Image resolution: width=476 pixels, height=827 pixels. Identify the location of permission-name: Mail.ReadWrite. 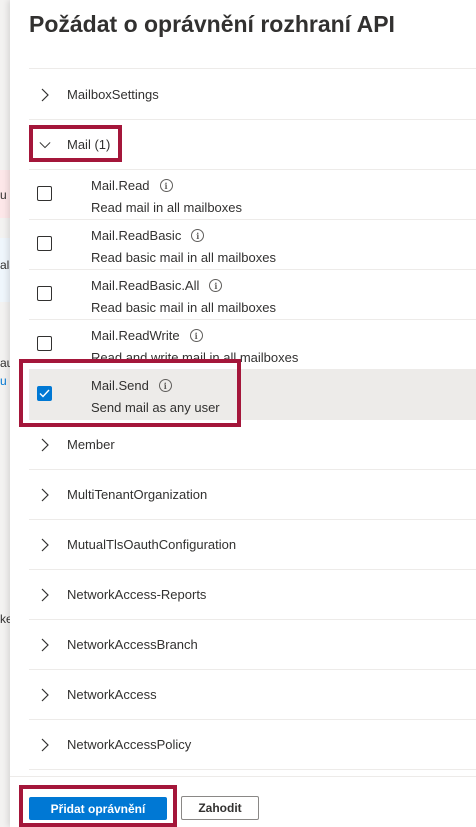
(135, 335).